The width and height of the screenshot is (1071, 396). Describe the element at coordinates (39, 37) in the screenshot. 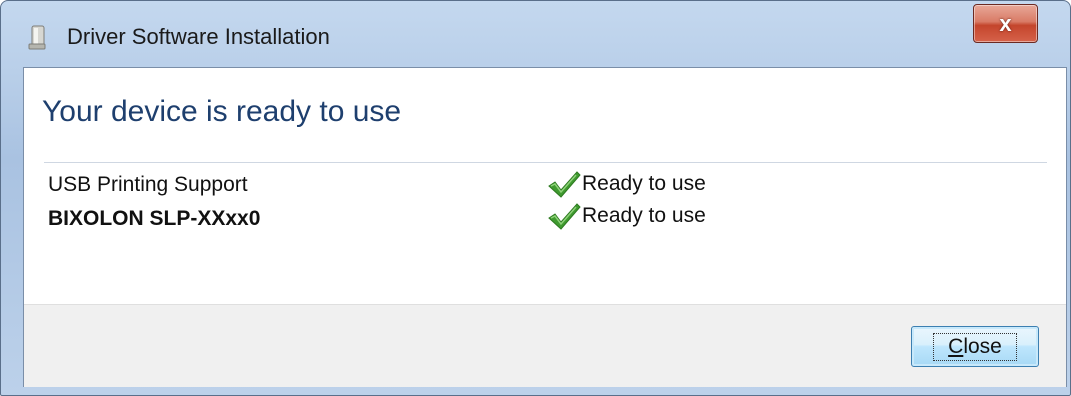

I see `device-installer-icon` at that location.